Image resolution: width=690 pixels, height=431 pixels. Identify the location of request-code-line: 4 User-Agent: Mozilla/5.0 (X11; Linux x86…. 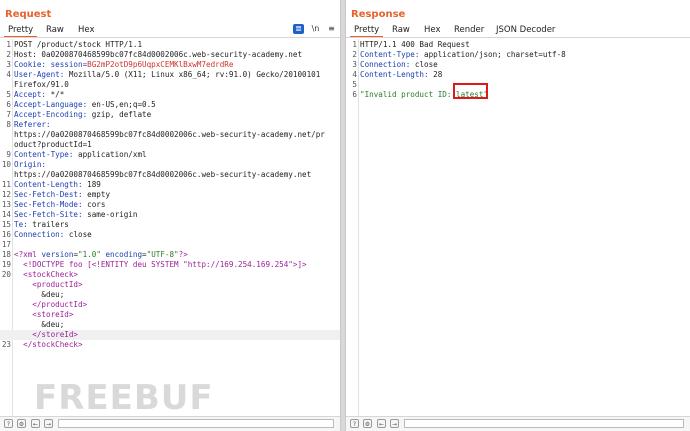
(170, 75).